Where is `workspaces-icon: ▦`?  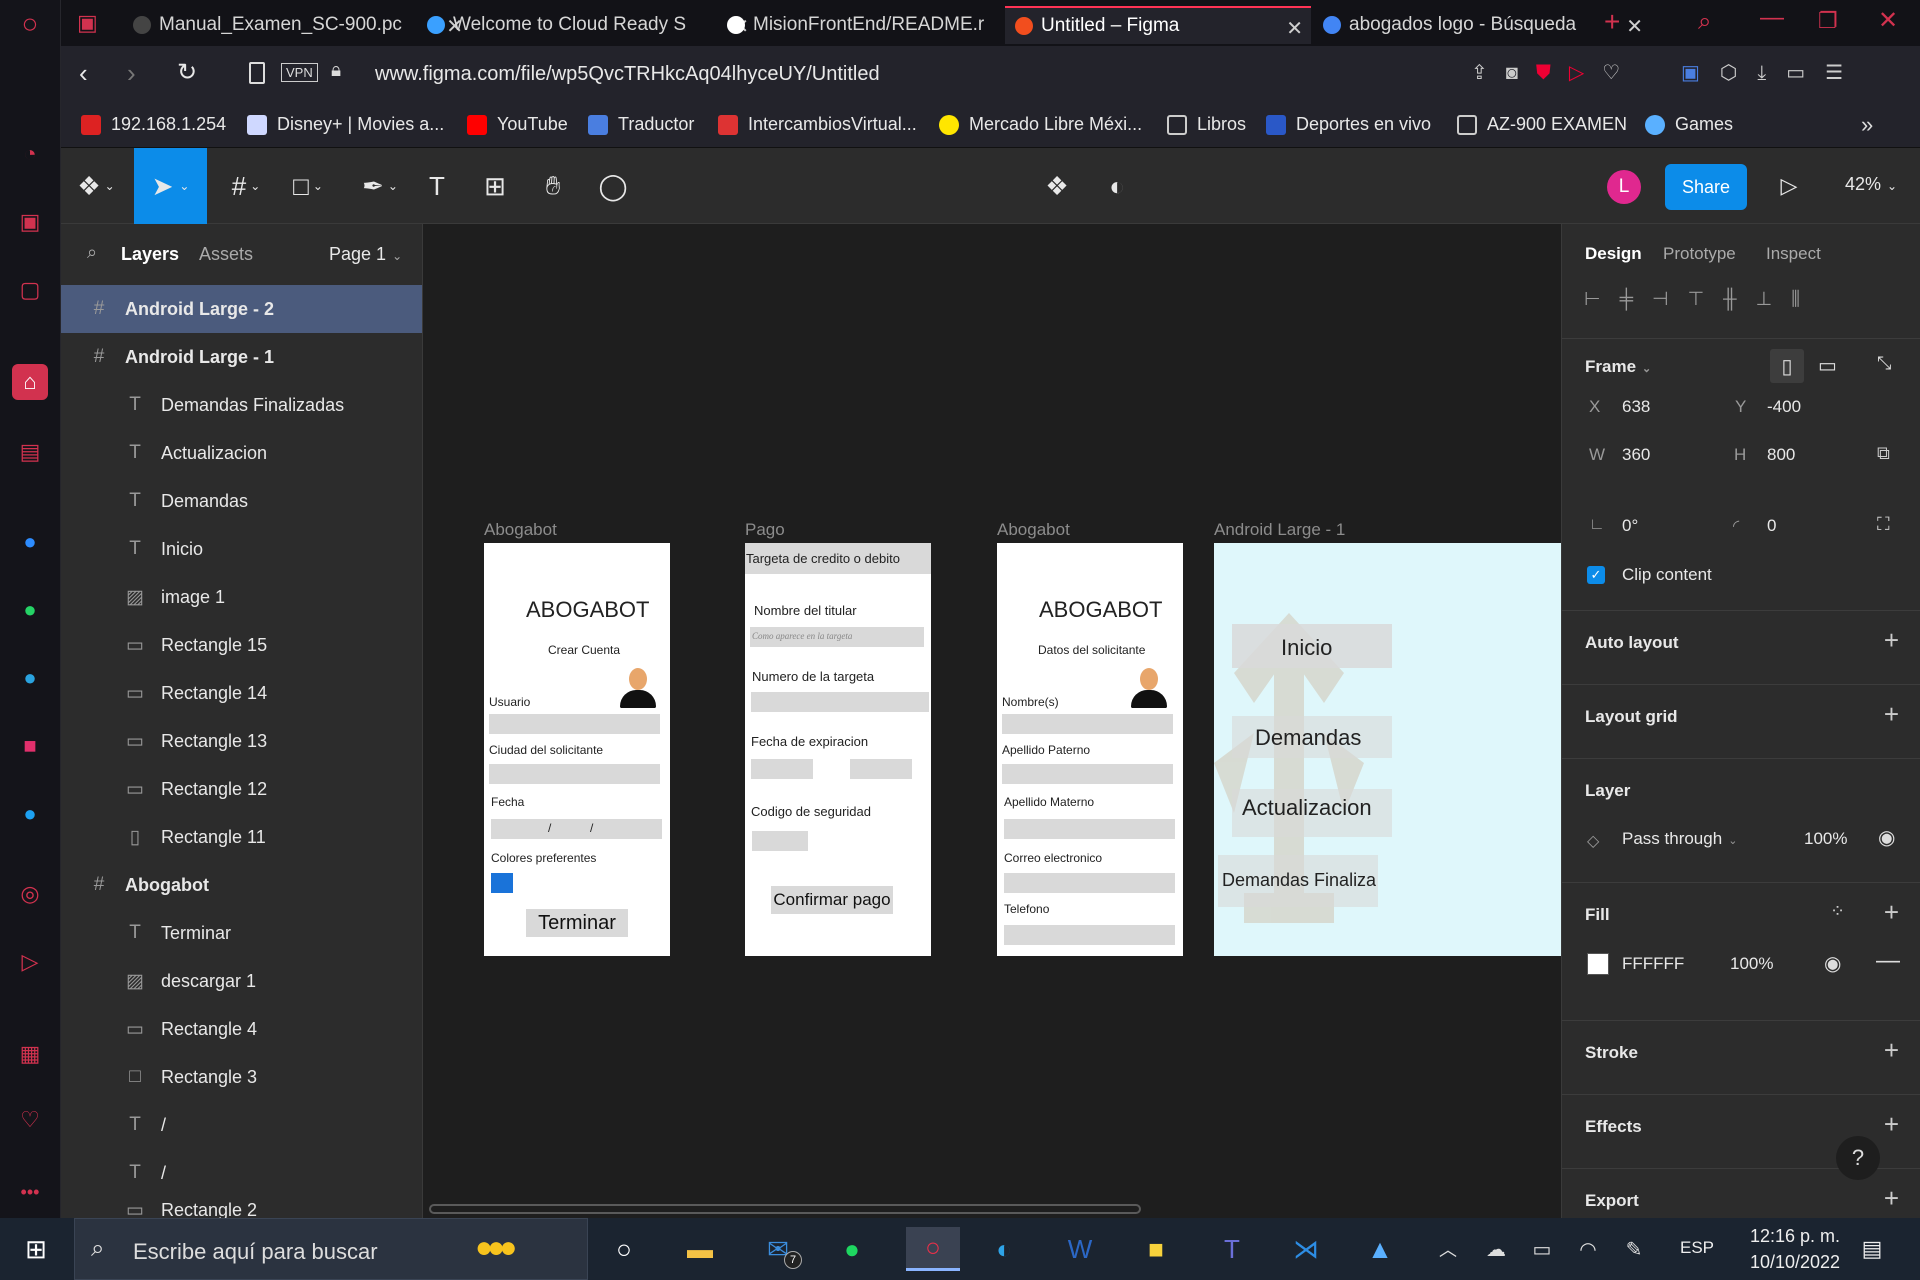
workspaces-icon: ▦ is located at coordinates (30, 1054).